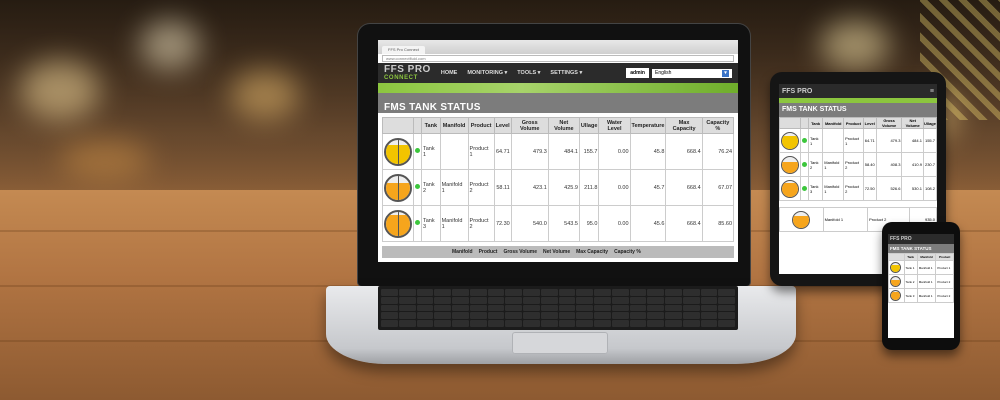 Image resolution: width=1000 pixels, height=400 pixels. What do you see at coordinates (921, 267) in the screenshot?
I see `phone-table-row: Tank 1 Manifold 1 Product 1` at bounding box center [921, 267].